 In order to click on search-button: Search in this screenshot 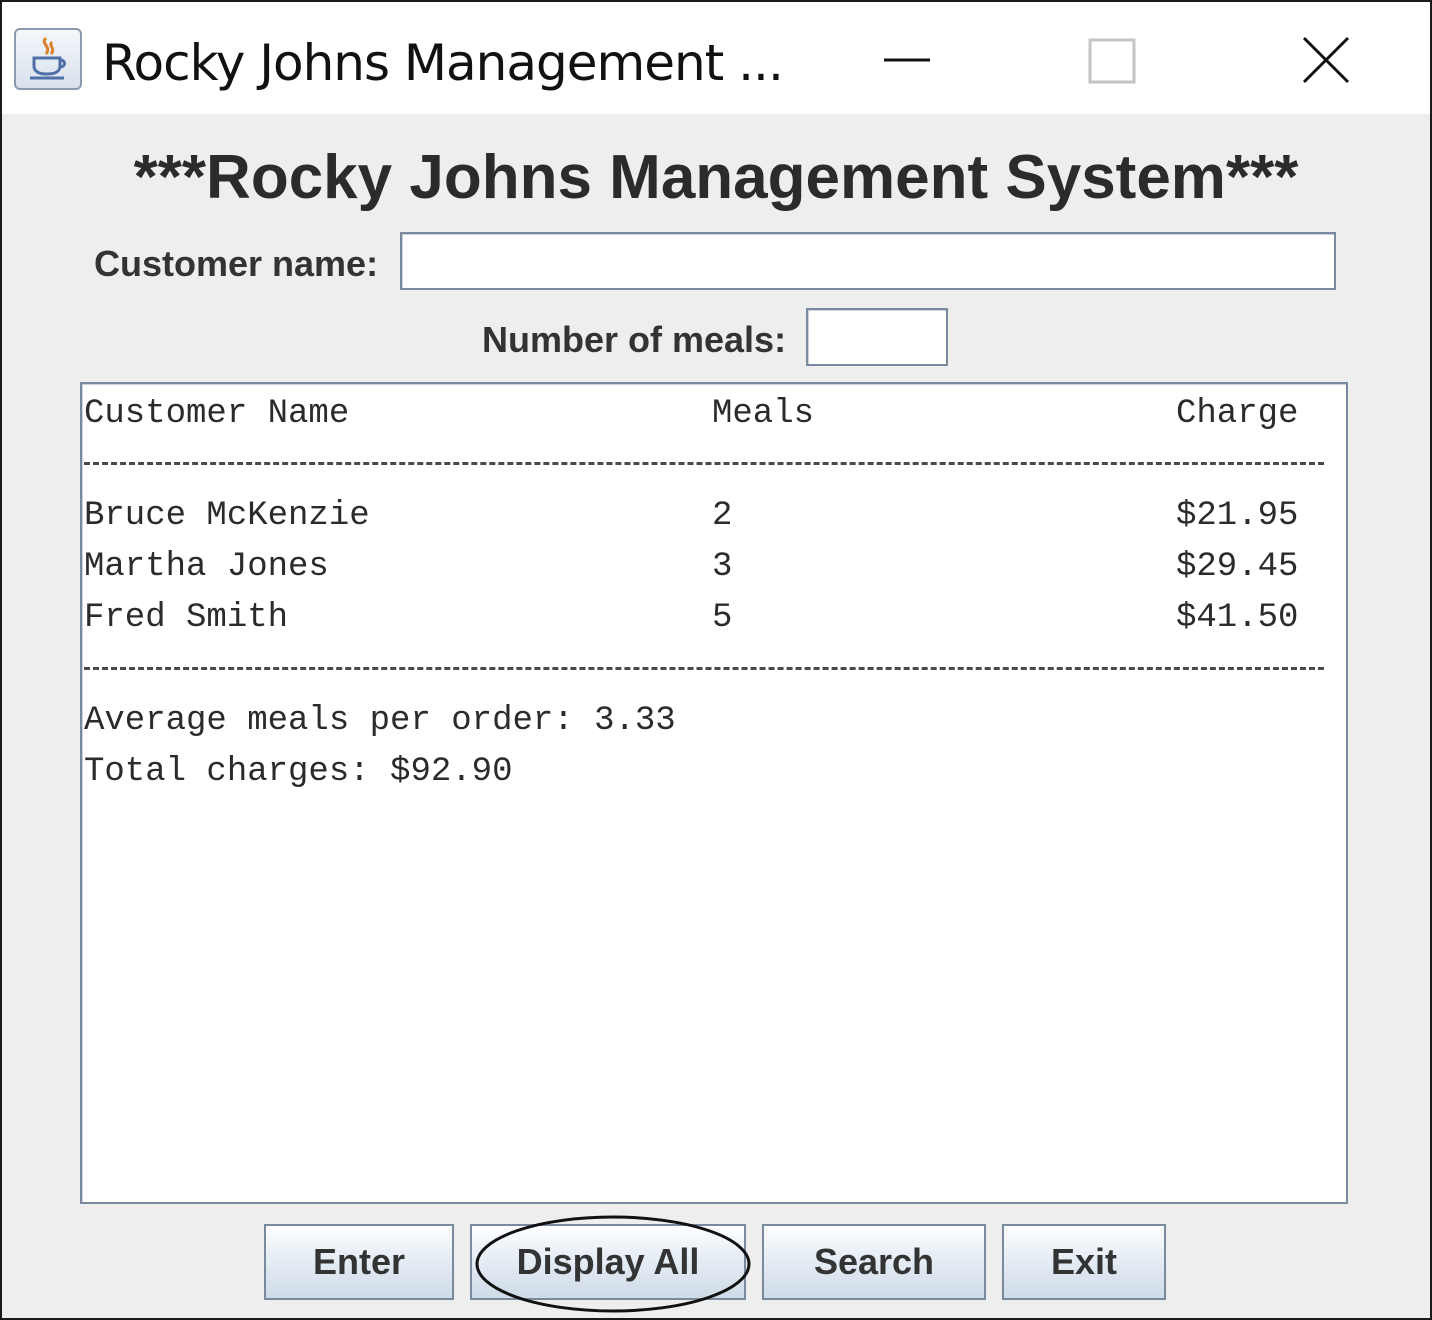, I will do `click(874, 1262)`.